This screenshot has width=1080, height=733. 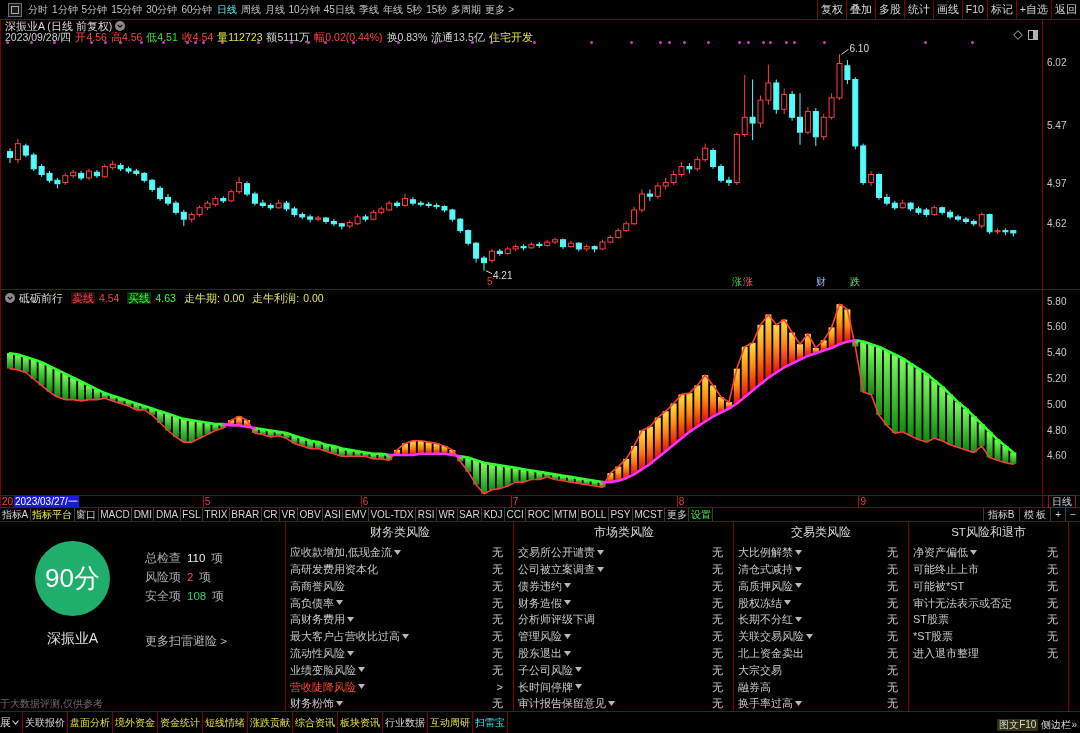 I want to click on stat-value: 108, so click(x=197, y=596).